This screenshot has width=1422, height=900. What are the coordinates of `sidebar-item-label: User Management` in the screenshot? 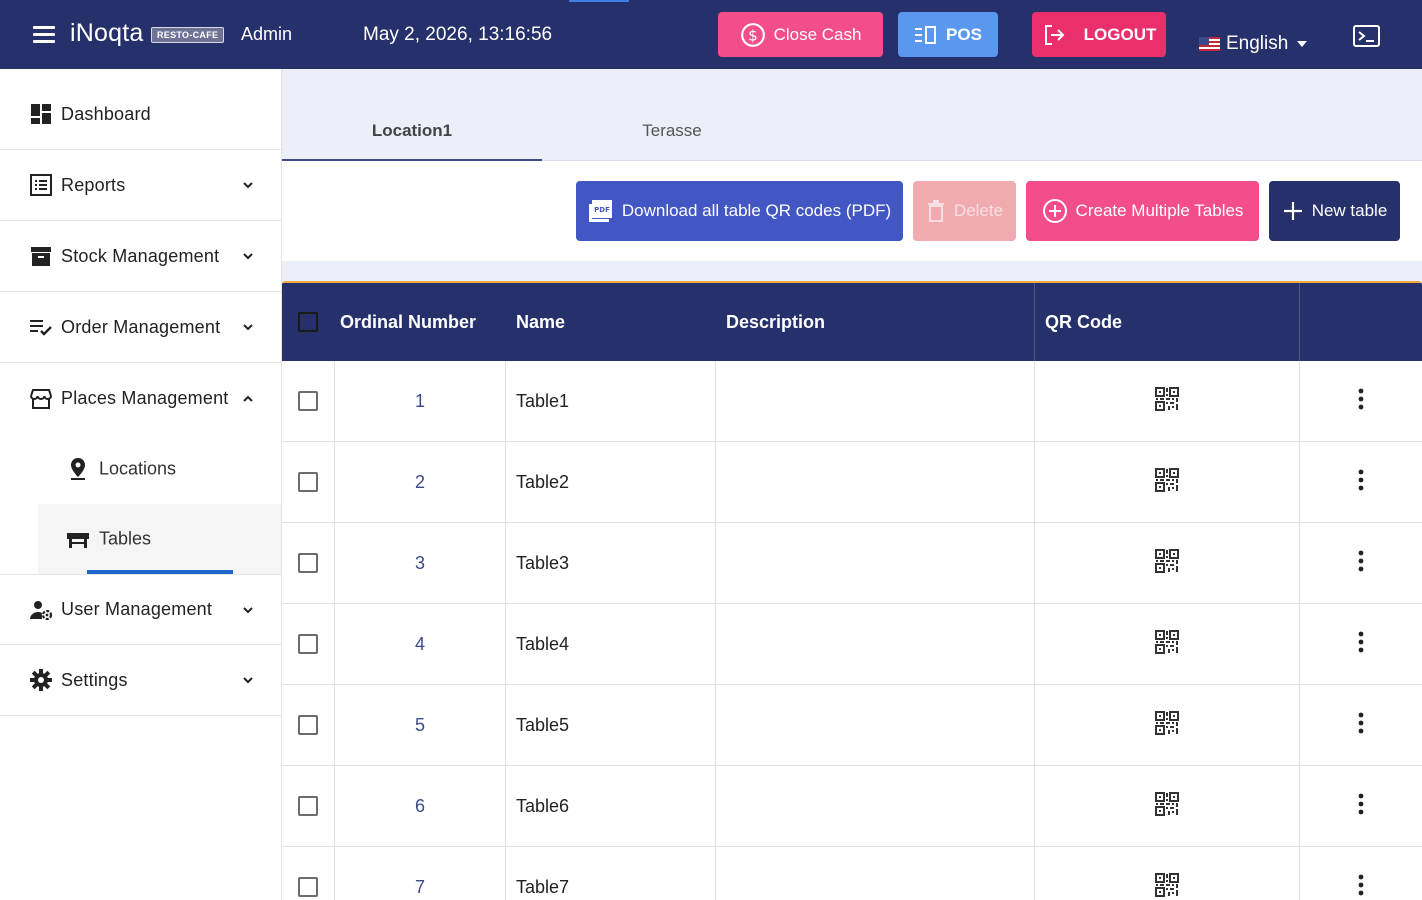 It's located at (137, 609).